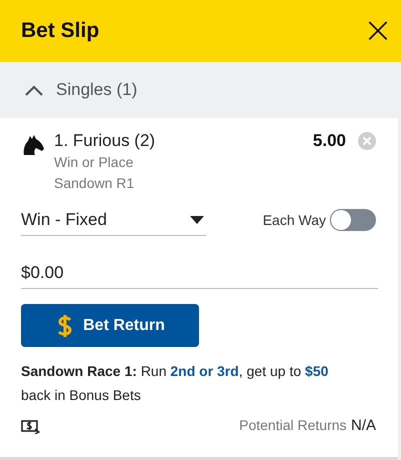 The width and height of the screenshot is (401, 460). I want to click on promo-text: Sandown Race 1: Run 2nd or 3rd, get up to $50 back in Bonus Bets, so click(175, 383).